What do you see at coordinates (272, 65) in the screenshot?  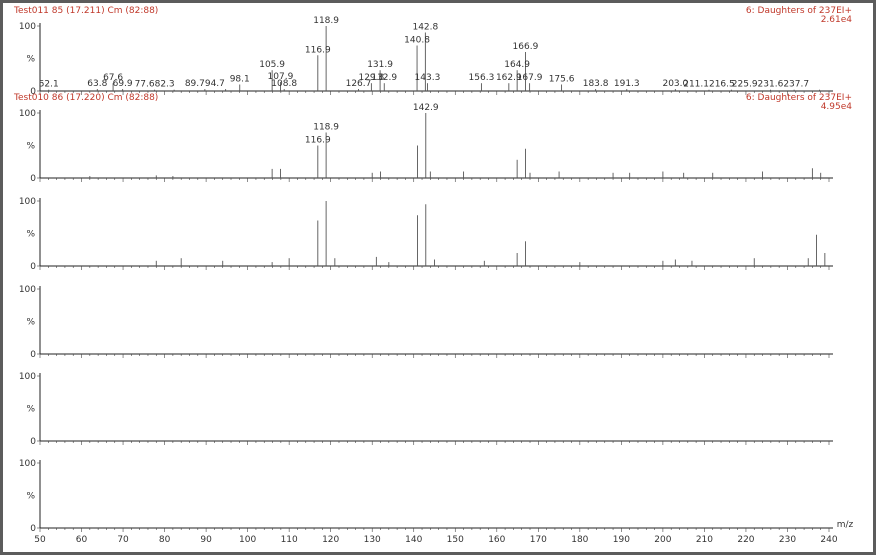 I see `peak-label: 105.9` at bounding box center [272, 65].